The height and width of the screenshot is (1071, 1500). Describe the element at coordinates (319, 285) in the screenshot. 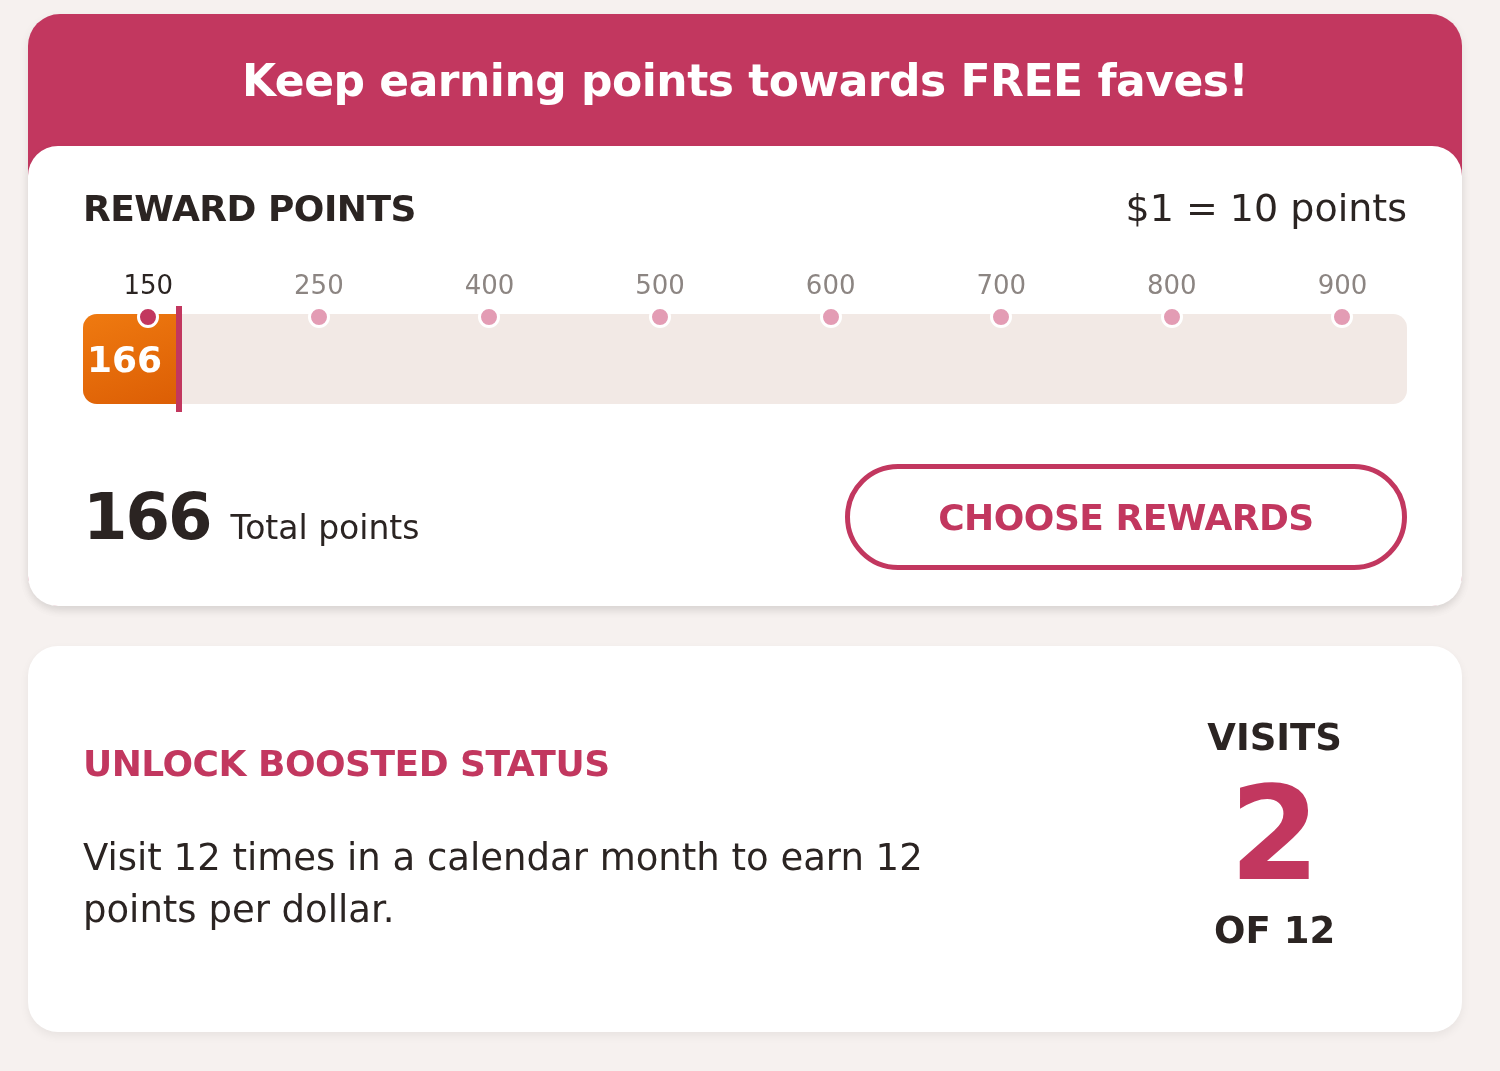

I see `milestone-label: 250` at that location.